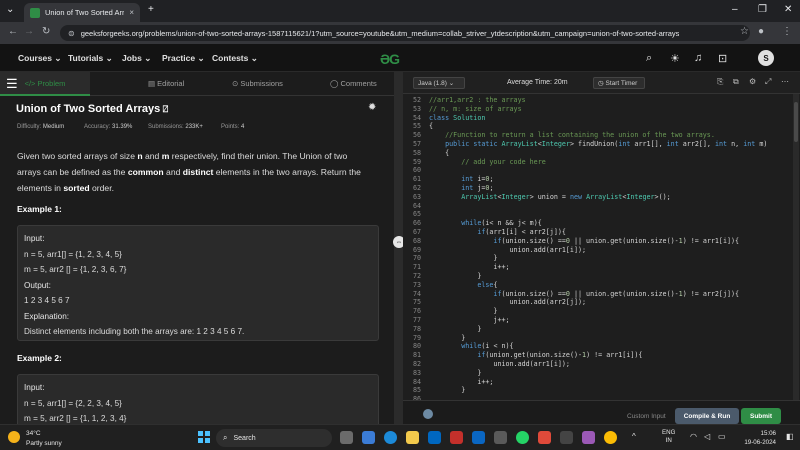  Describe the element at coordinates (390, 59) in the screenshot. I see `gfg-logo: ƏG` at that location.